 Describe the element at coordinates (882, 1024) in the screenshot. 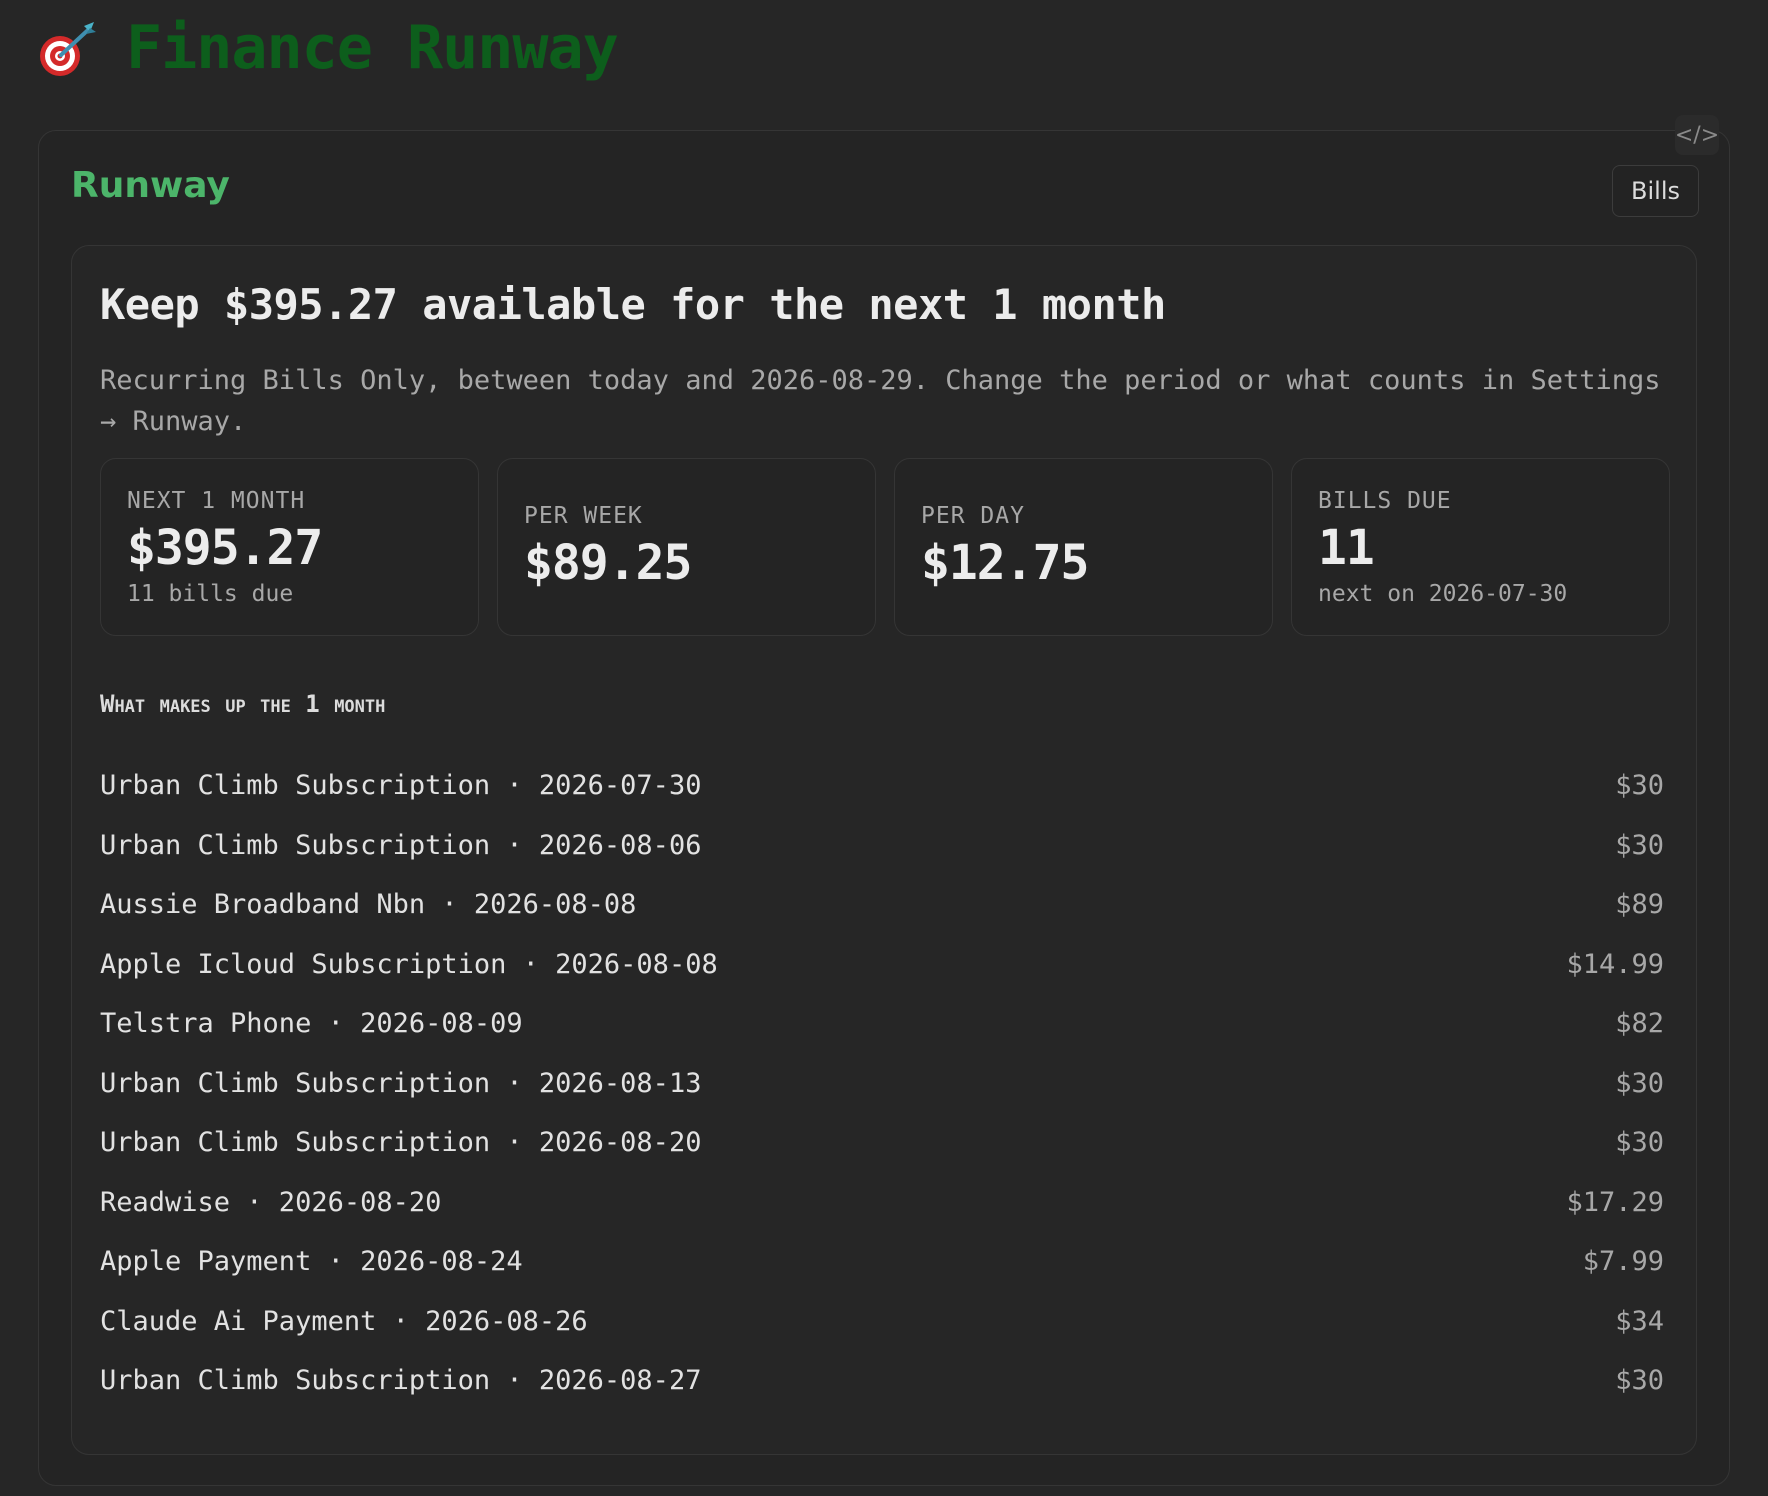

I see `bill-row: Telstra Phone · 2026-08-09 $82` at that location.